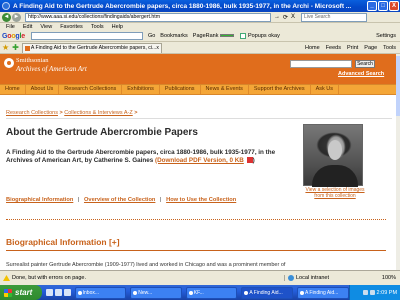 The image size is (400, 300). I want to click on smithsonian-sun-icon, so click(9, 63).